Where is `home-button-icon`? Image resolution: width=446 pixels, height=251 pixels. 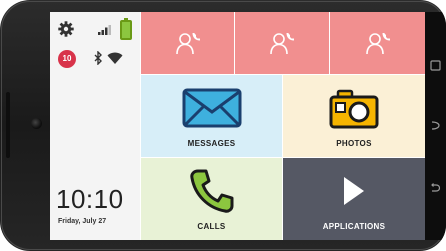
home-button-icon is located at coordinates (435, 125).